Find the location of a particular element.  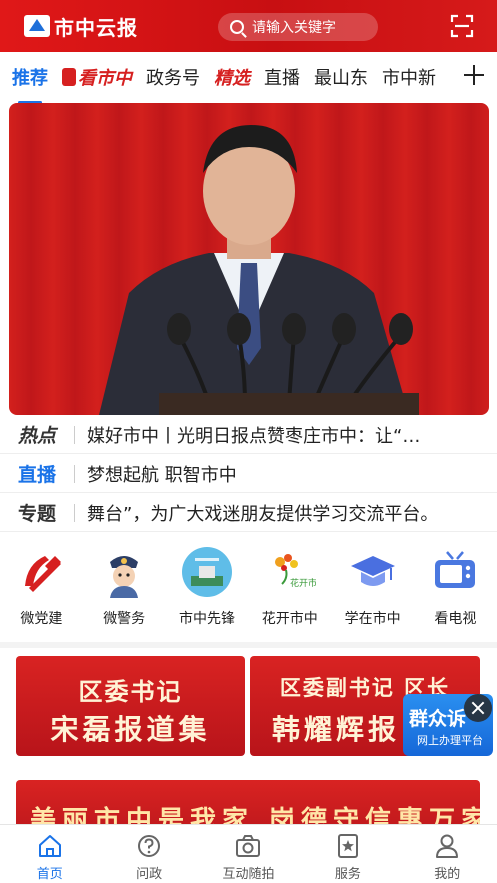

service-pioneer: 市中先锋 is located at coordinates (207, 588).